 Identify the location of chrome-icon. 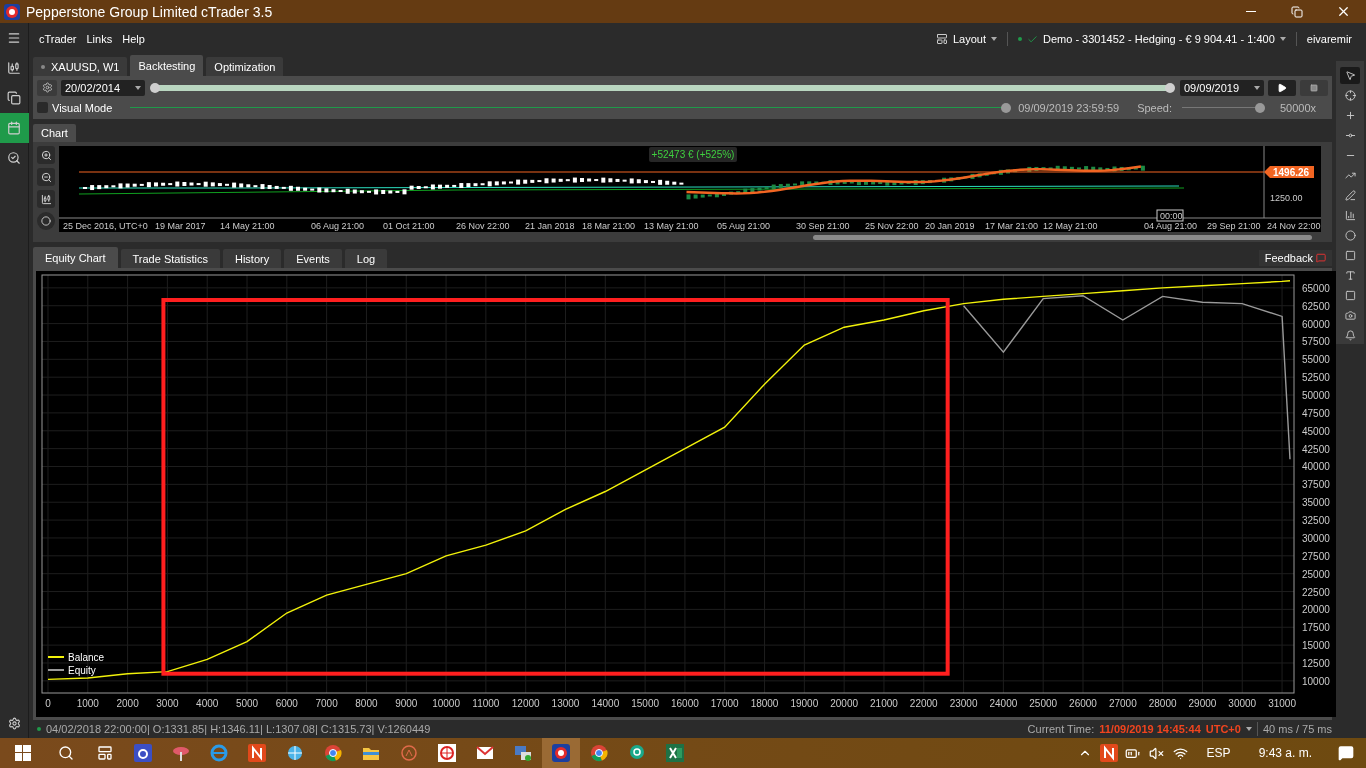
(333, 753).